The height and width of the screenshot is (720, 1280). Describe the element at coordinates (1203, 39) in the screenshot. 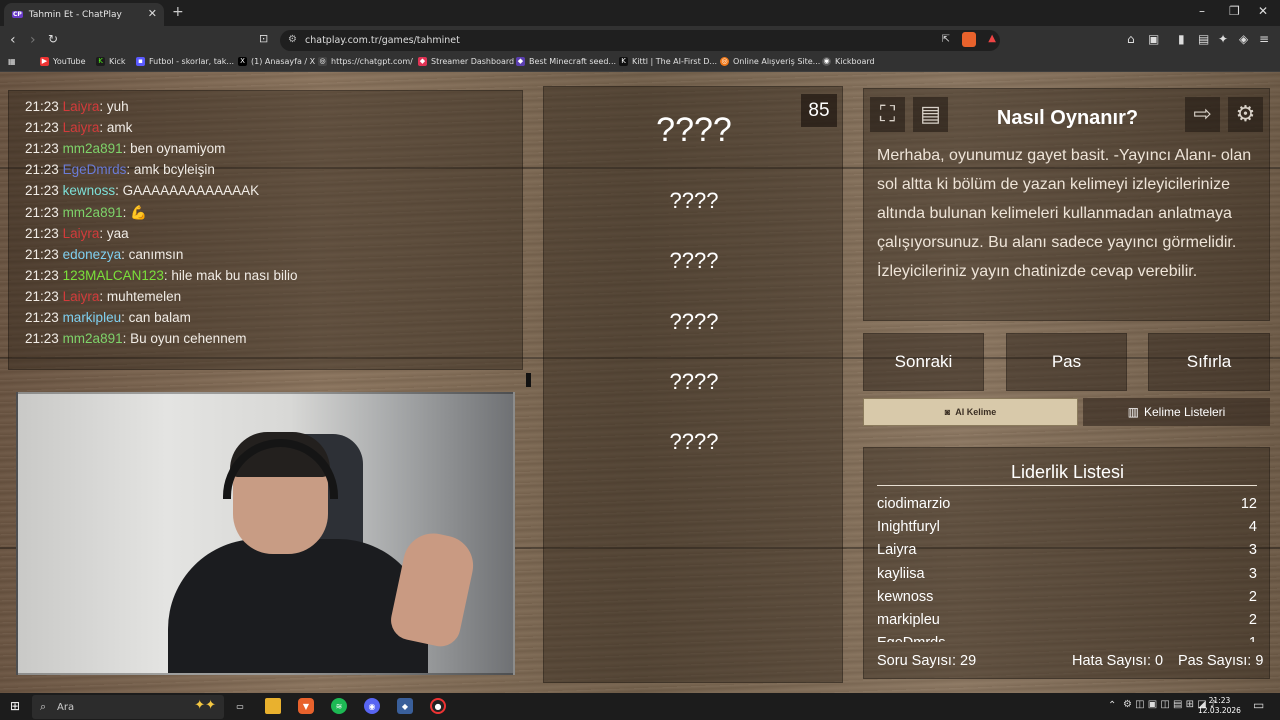

I see `wallet-icon: ▤` at that location.